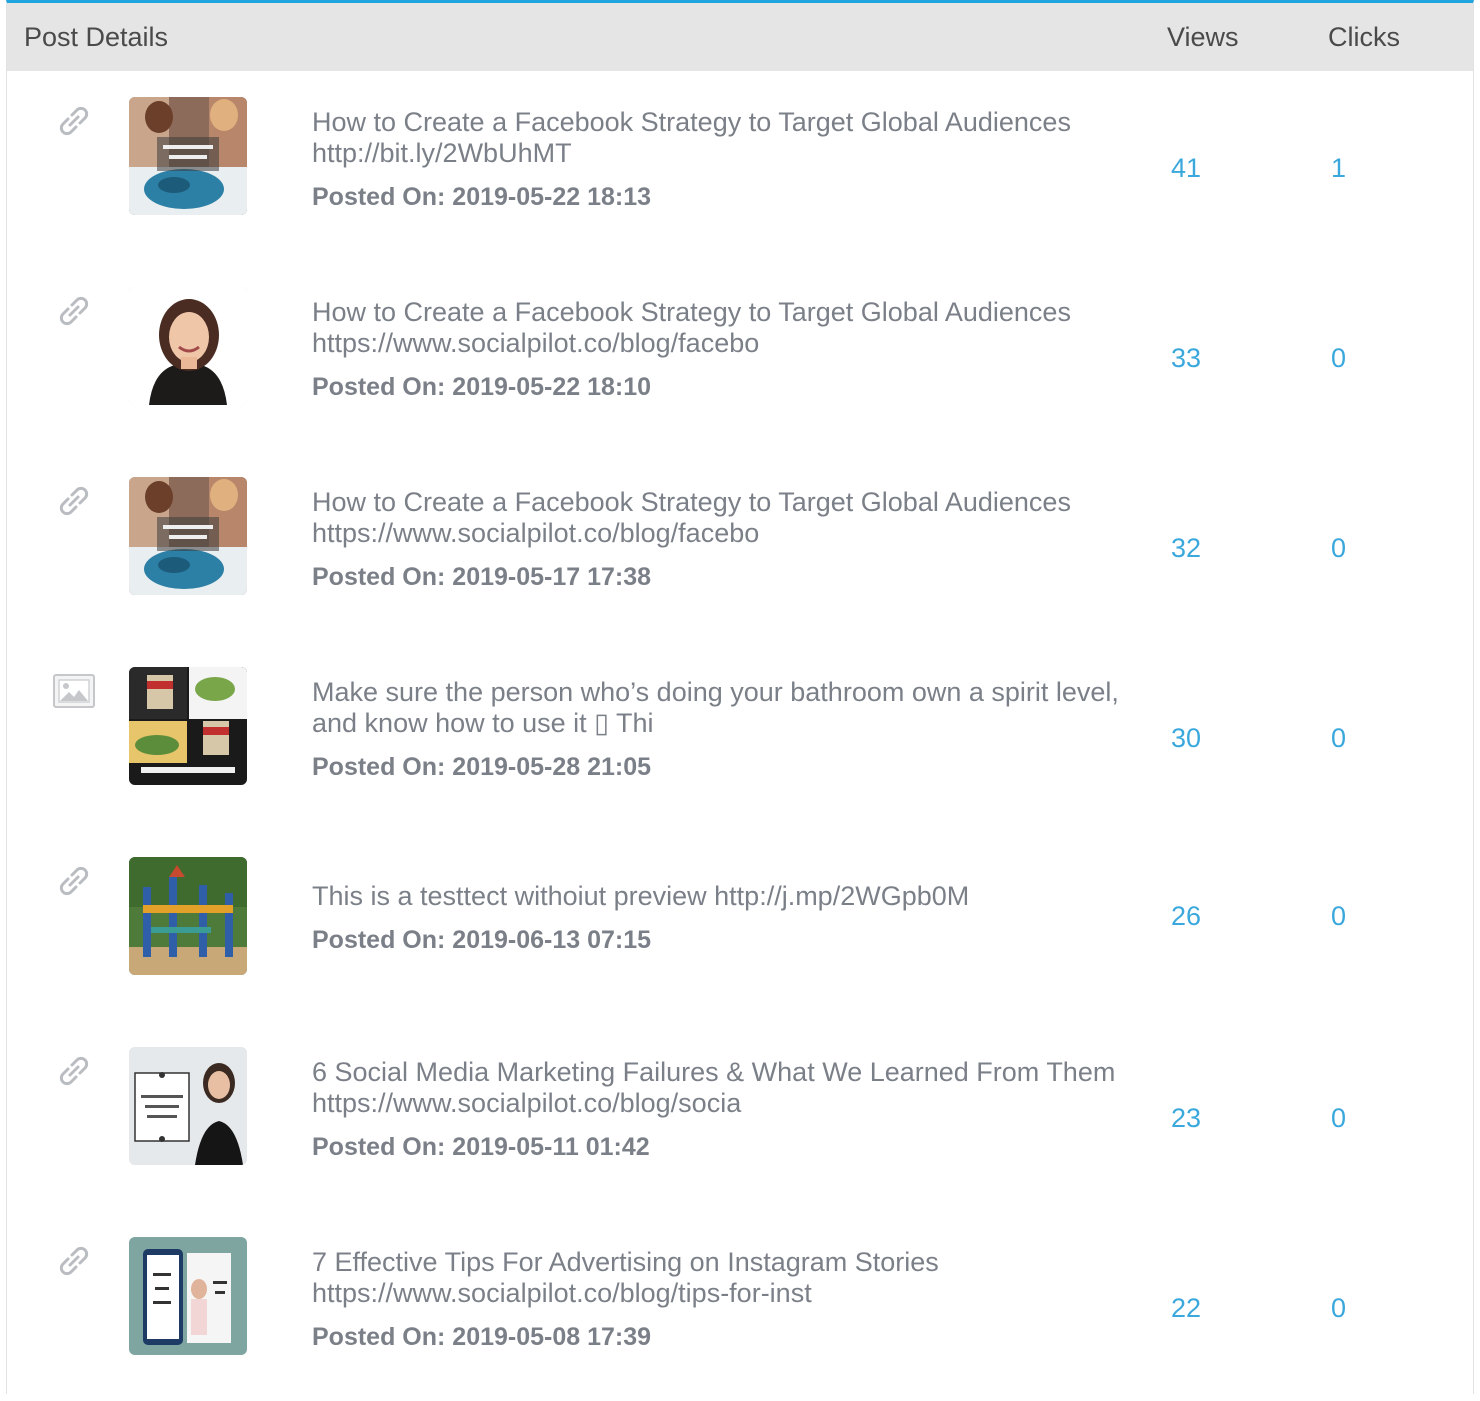  Describe the element at coordinates (1186, 738) in the screenshot. I see `views-count: 30` at that location.